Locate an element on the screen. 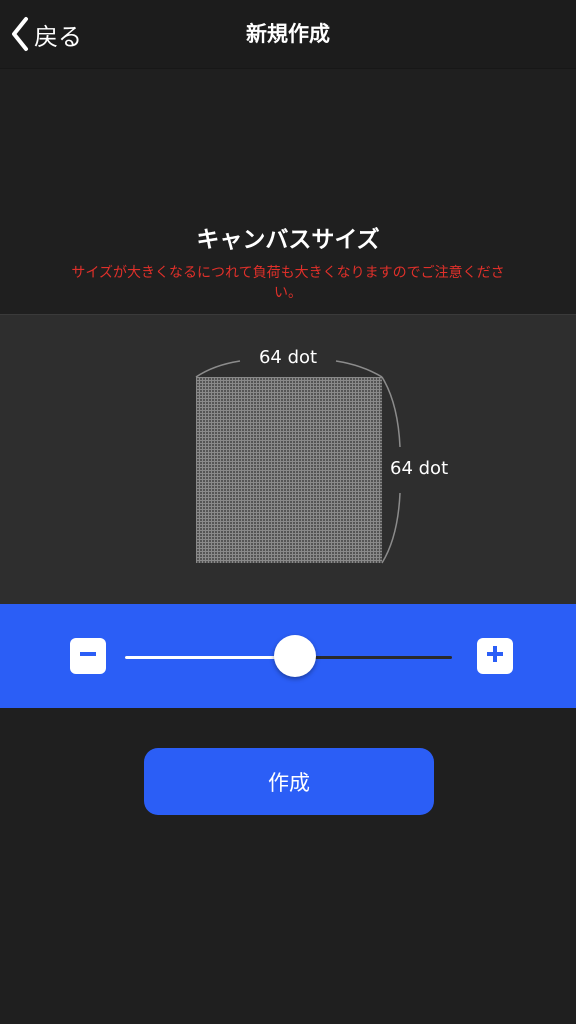 Image resolution: width=576 pixels, height=1024 pixels. increase-size-button is located at coordinates (495, 656).